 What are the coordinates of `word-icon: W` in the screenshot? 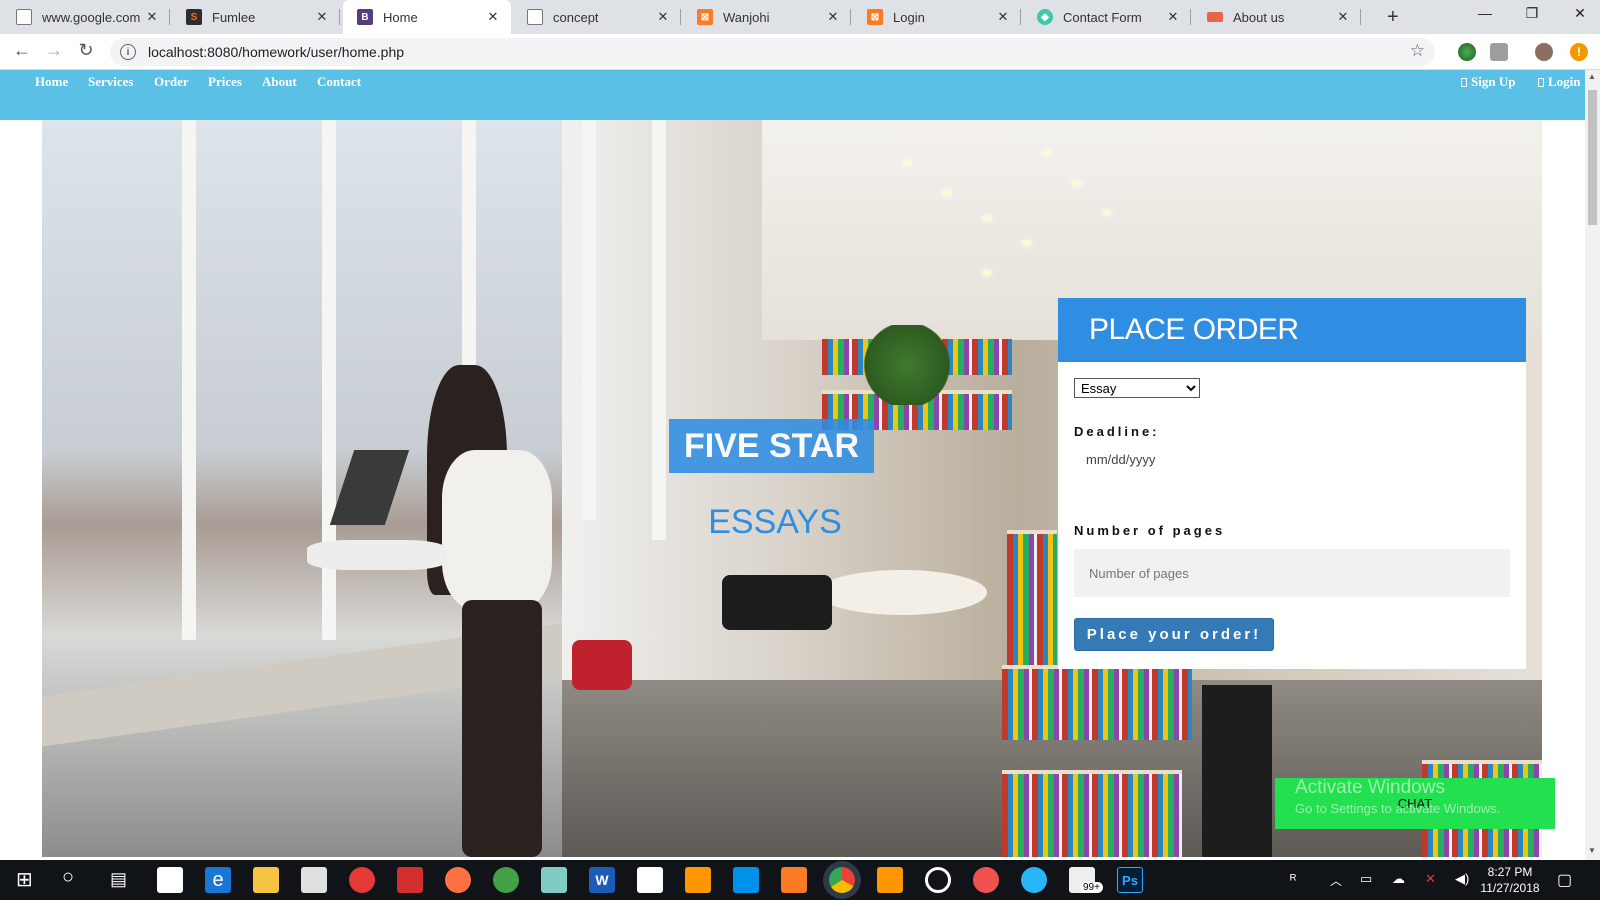 It's located at (602, 880).